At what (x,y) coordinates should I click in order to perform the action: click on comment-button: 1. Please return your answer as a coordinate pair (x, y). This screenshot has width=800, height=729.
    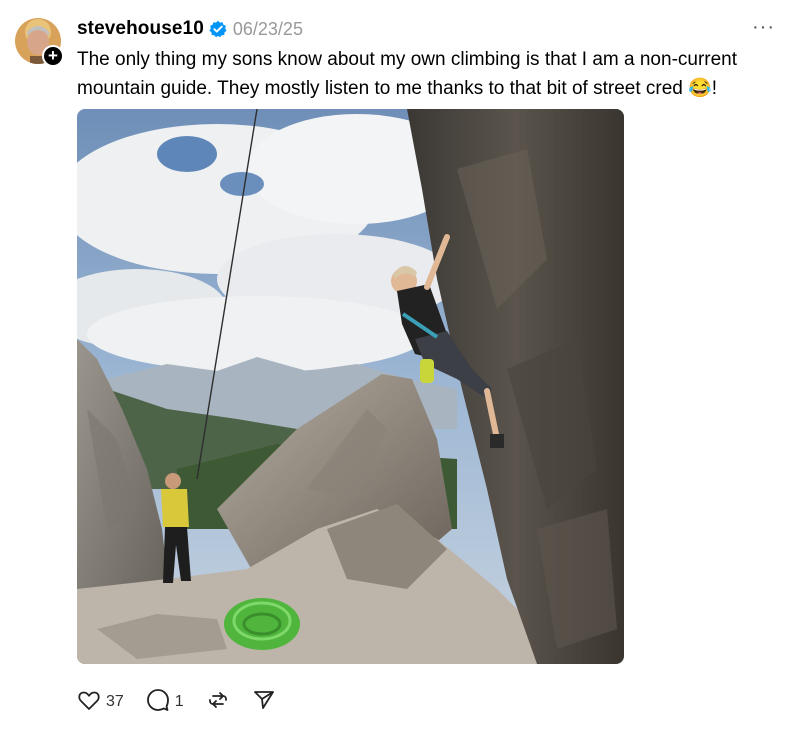
    Looking at the image, I should click on (165, 702).